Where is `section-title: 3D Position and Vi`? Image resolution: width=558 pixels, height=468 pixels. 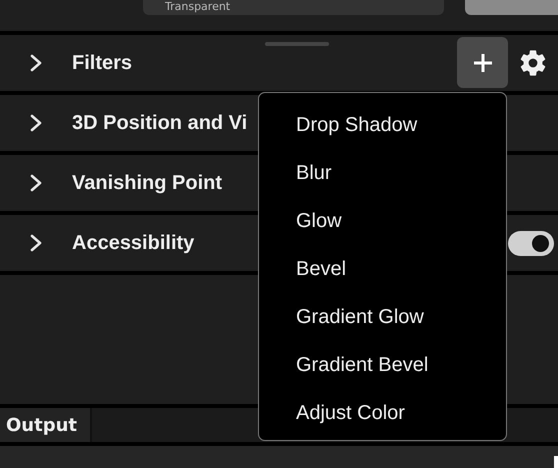 section-title: 3D Position and Vi is located at coordinates (160, 123).